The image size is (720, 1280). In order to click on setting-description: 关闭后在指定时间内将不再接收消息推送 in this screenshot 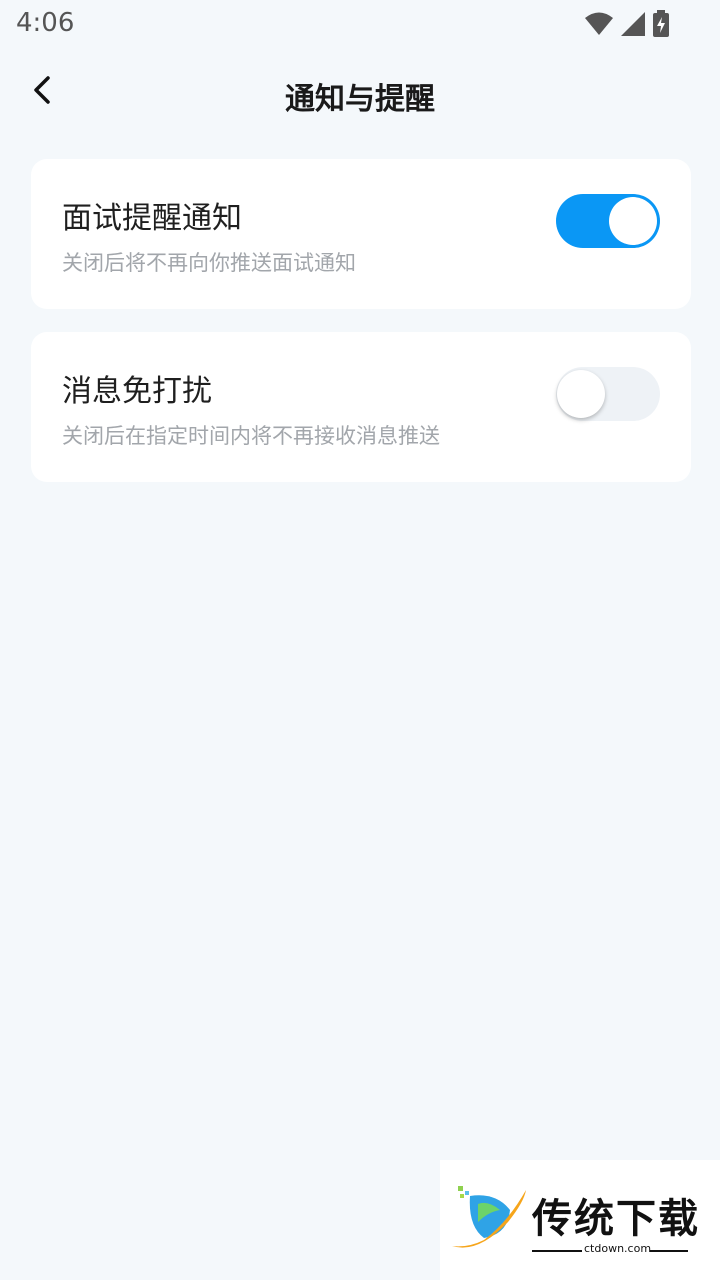, I will do `click(251, 436)`.